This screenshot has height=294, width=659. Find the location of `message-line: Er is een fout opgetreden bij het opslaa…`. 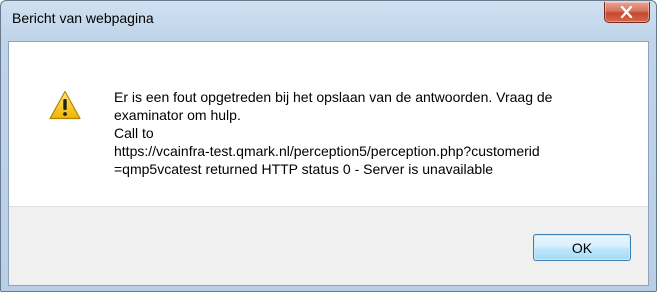

message-line: Er is een fout opgetreden bij het opslaa… is located at coordinates (333, 97).